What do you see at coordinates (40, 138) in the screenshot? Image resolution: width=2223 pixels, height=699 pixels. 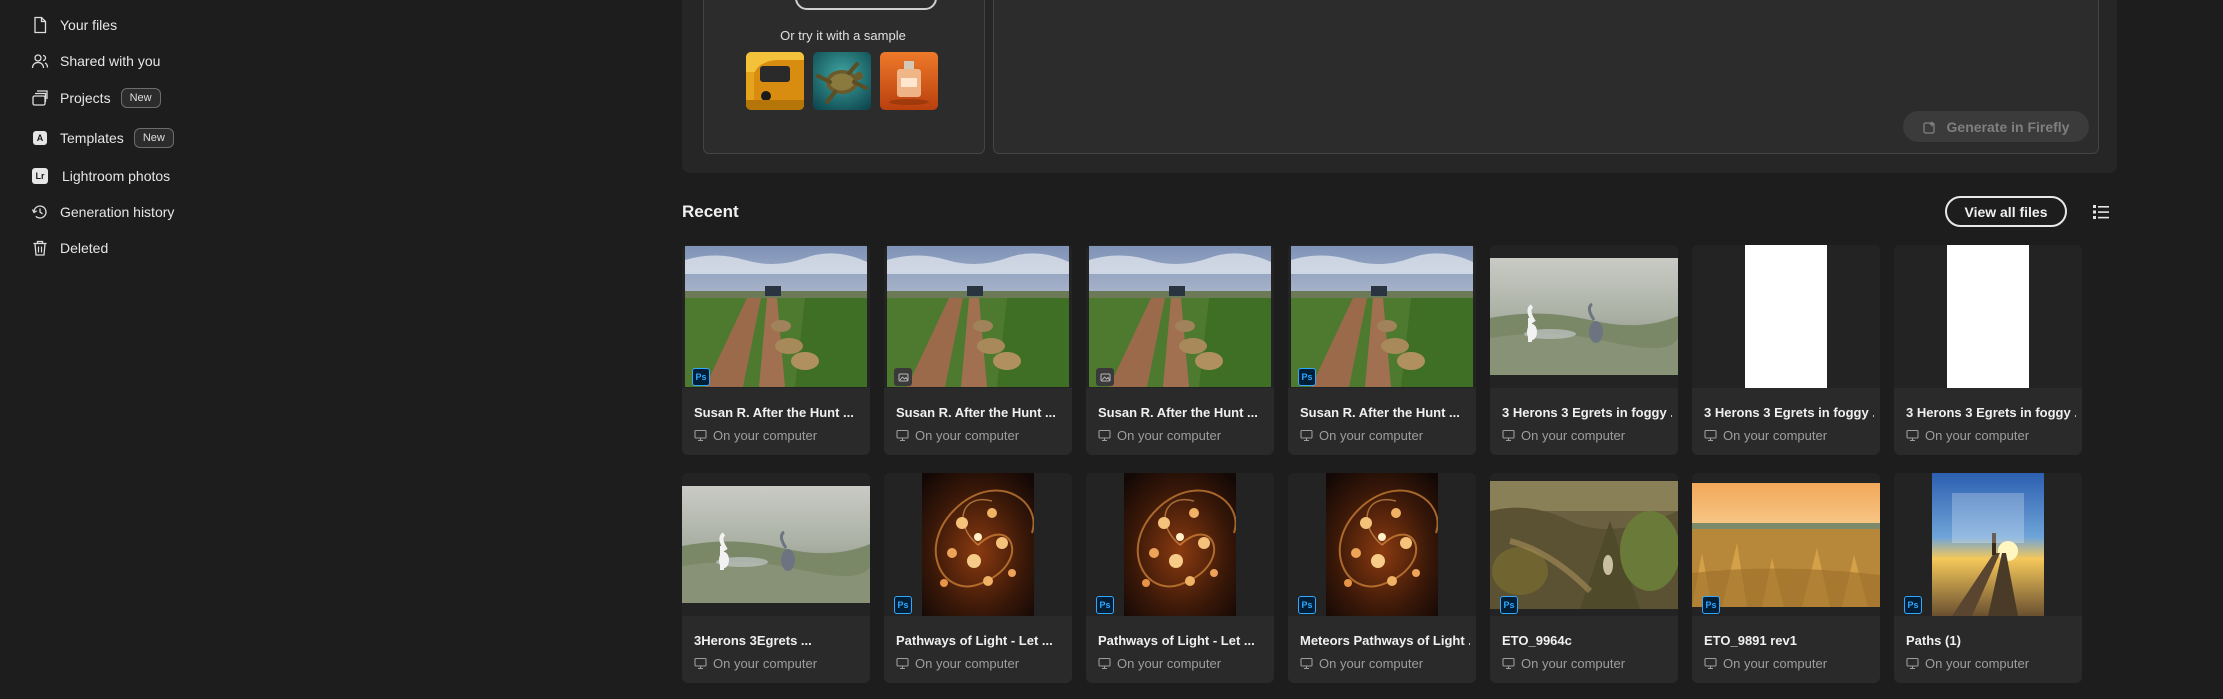 I see `templates-icon: A` at bounding box center [40, 138].